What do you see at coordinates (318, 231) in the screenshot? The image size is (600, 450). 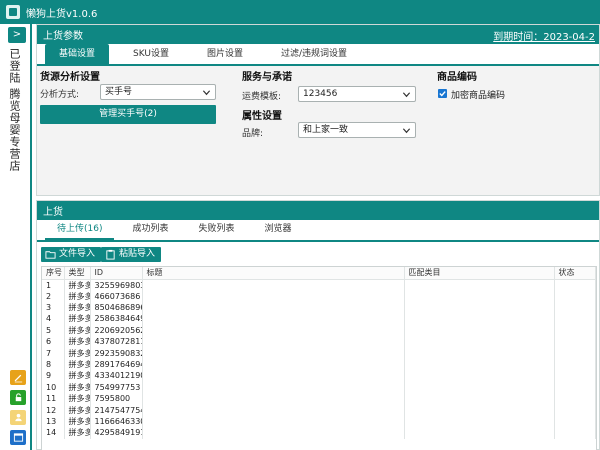 I see `upload-tabs: 待上传(16) 成功列表 失败列表 浏览器` at bounding box center [318, 231].